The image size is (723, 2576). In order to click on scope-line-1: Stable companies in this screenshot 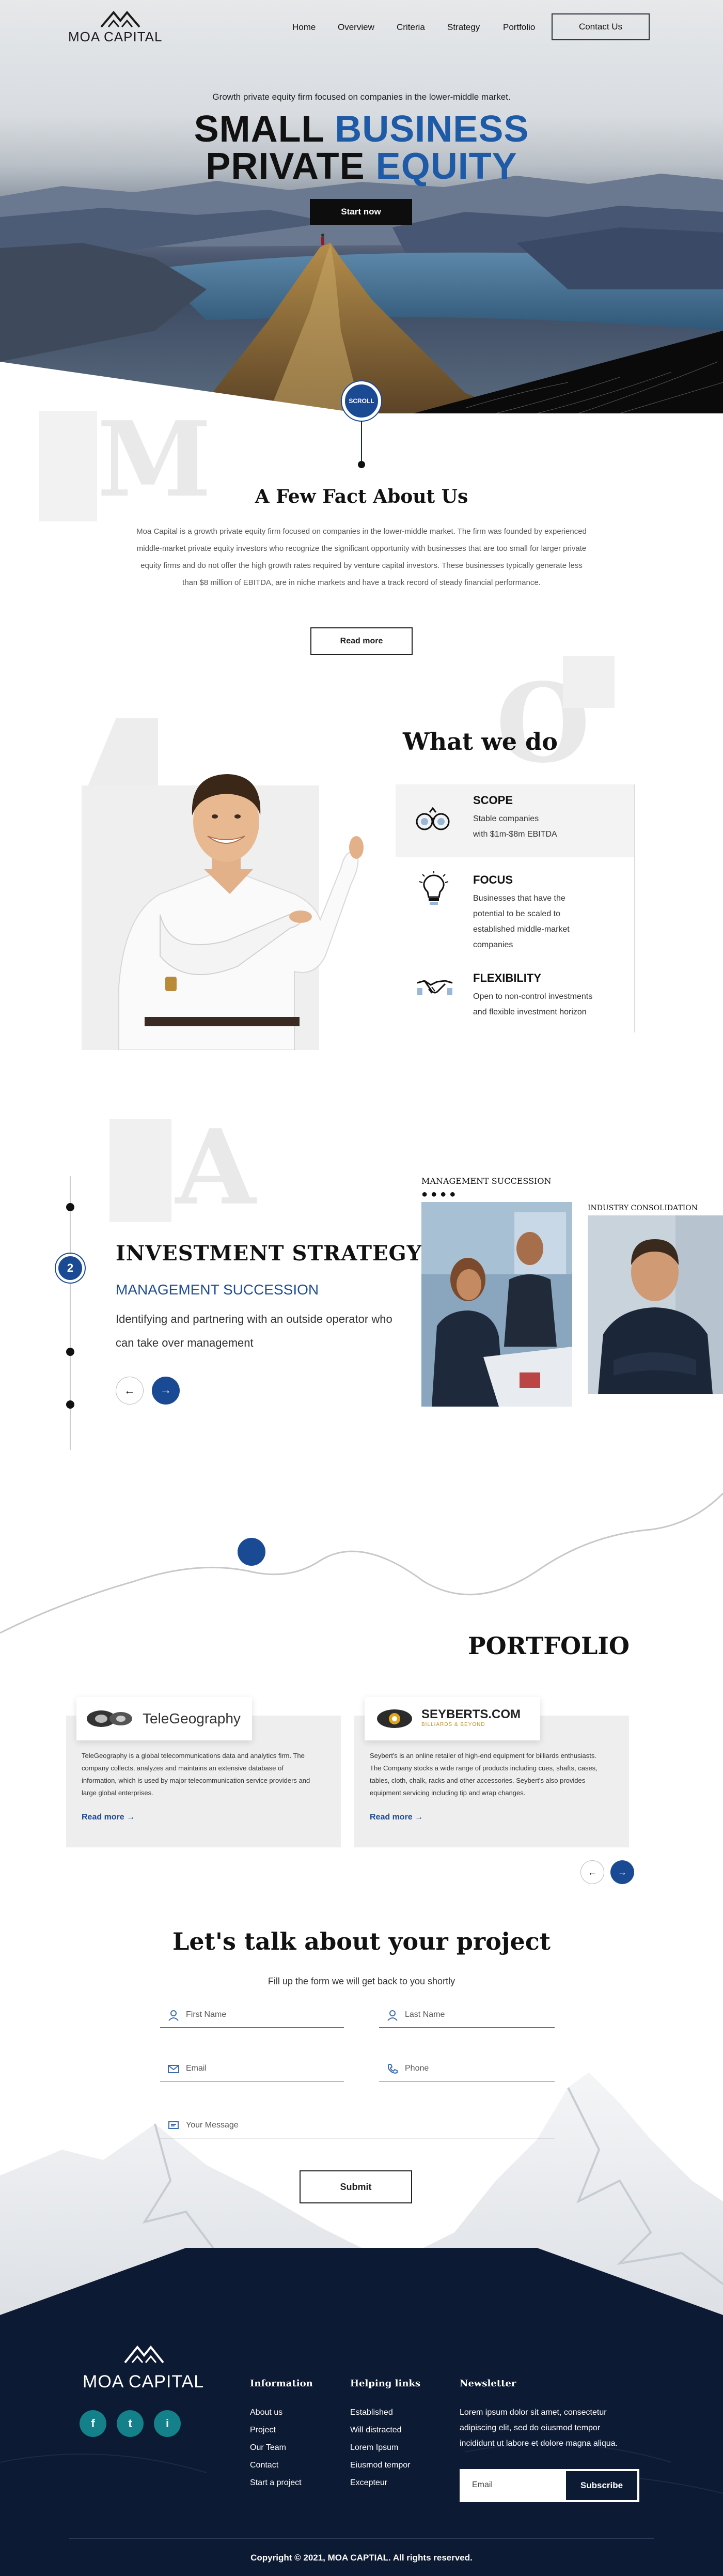, I will do `click(506, 818)`.